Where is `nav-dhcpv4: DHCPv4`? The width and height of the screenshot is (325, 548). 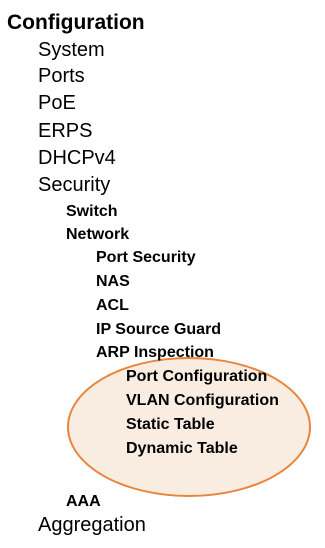
nav-dhcpv4: DHCPv4 is located at coordinates (77, 158).